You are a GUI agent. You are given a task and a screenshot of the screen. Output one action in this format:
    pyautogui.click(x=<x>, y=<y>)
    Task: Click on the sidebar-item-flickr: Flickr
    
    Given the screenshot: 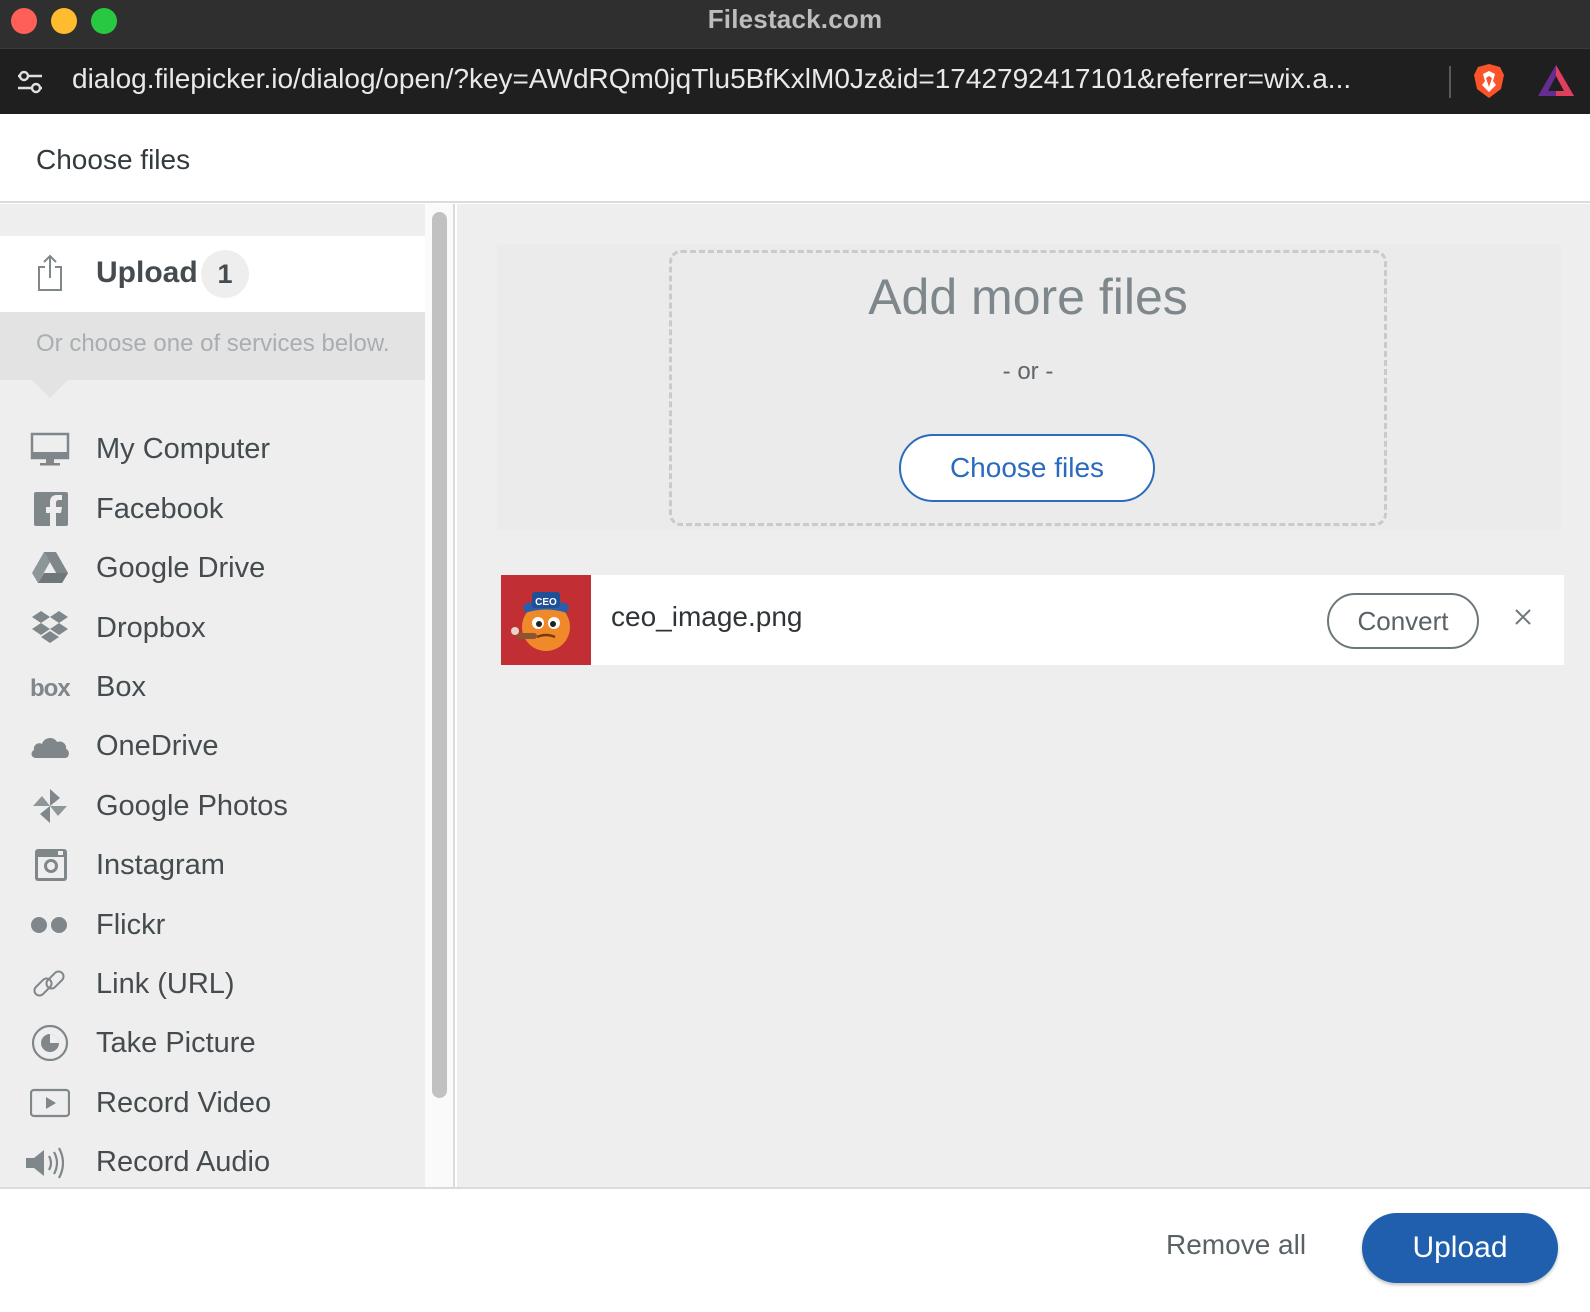 What is the action you would take?
    pyautogui.click(x=212, y=925)
    